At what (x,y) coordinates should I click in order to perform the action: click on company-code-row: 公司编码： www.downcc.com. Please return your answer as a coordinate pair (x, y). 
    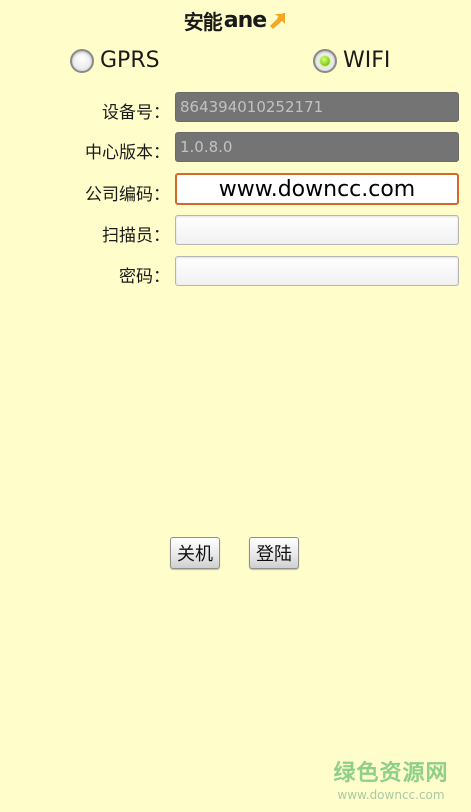
    Looking at the image, I should click on (235, 189).